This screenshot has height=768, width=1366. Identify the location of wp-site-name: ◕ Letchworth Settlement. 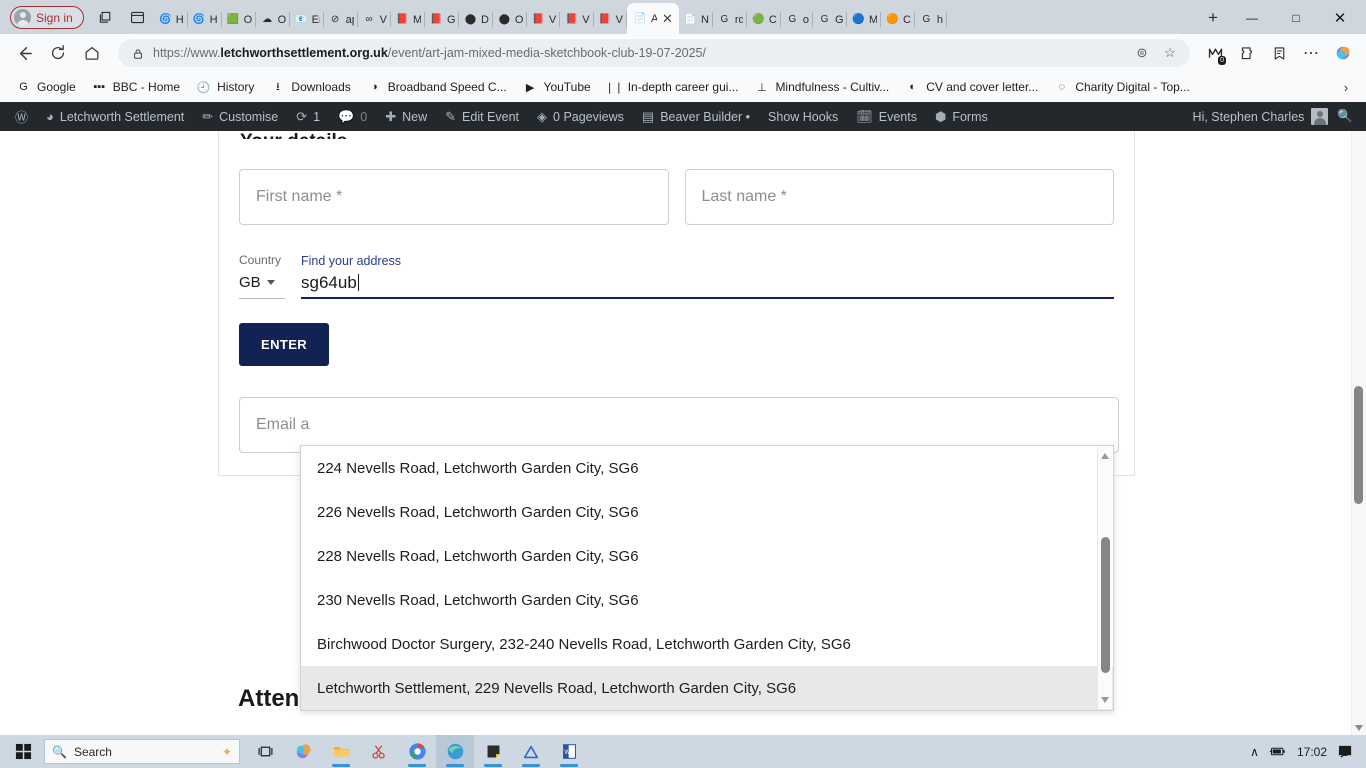
(115, 116).